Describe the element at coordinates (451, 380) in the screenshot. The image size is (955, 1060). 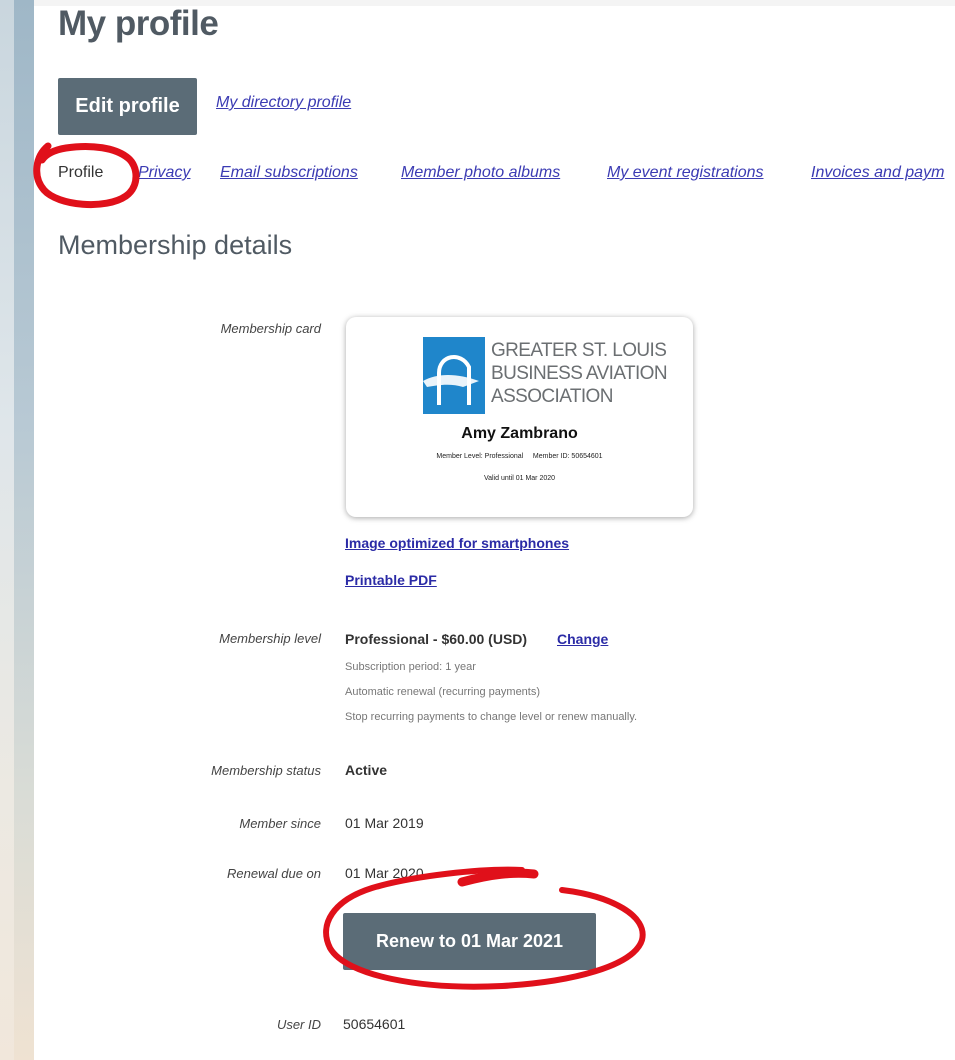
I see `arch-plane-icon` at that location.